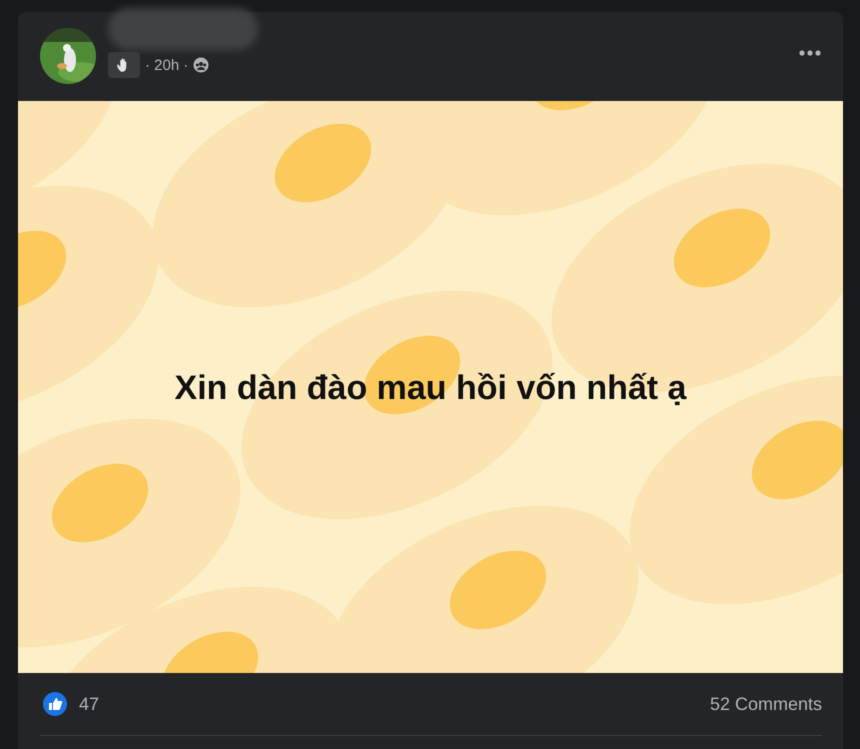  I want to click on post-time: · 20h ·, so click(166, 65).